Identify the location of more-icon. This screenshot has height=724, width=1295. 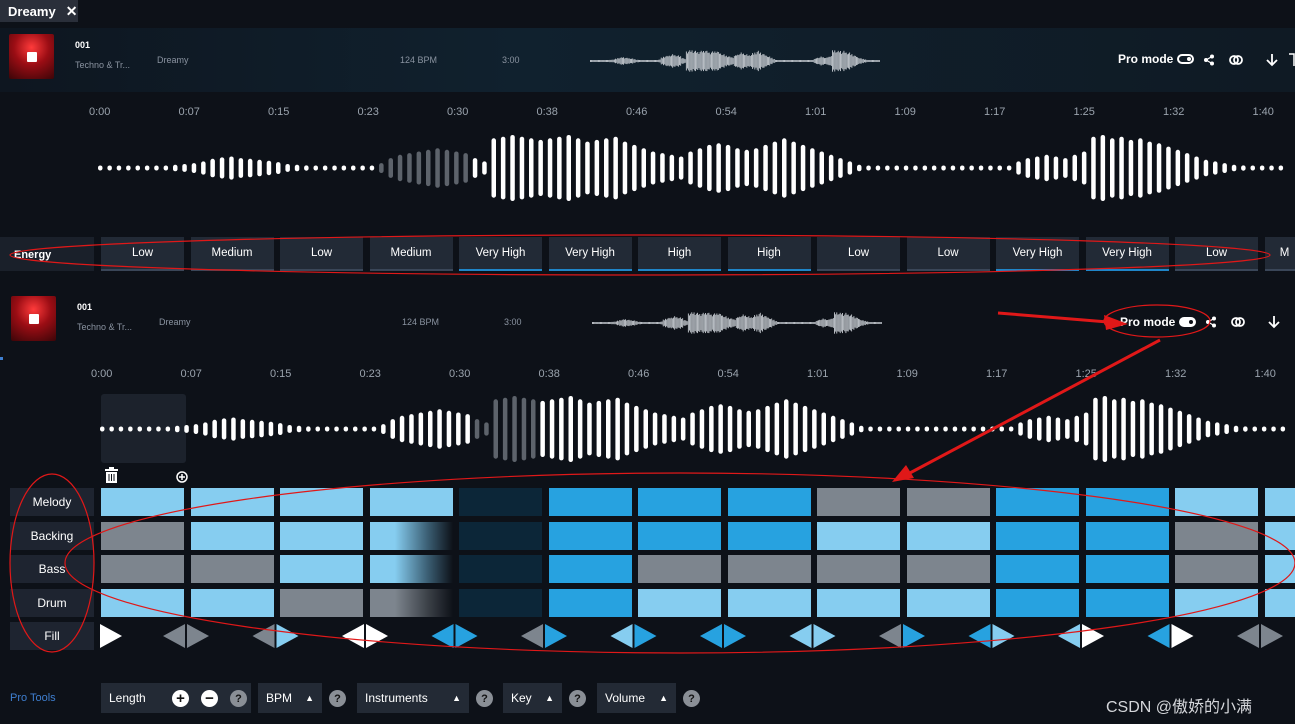
(1291, 60).